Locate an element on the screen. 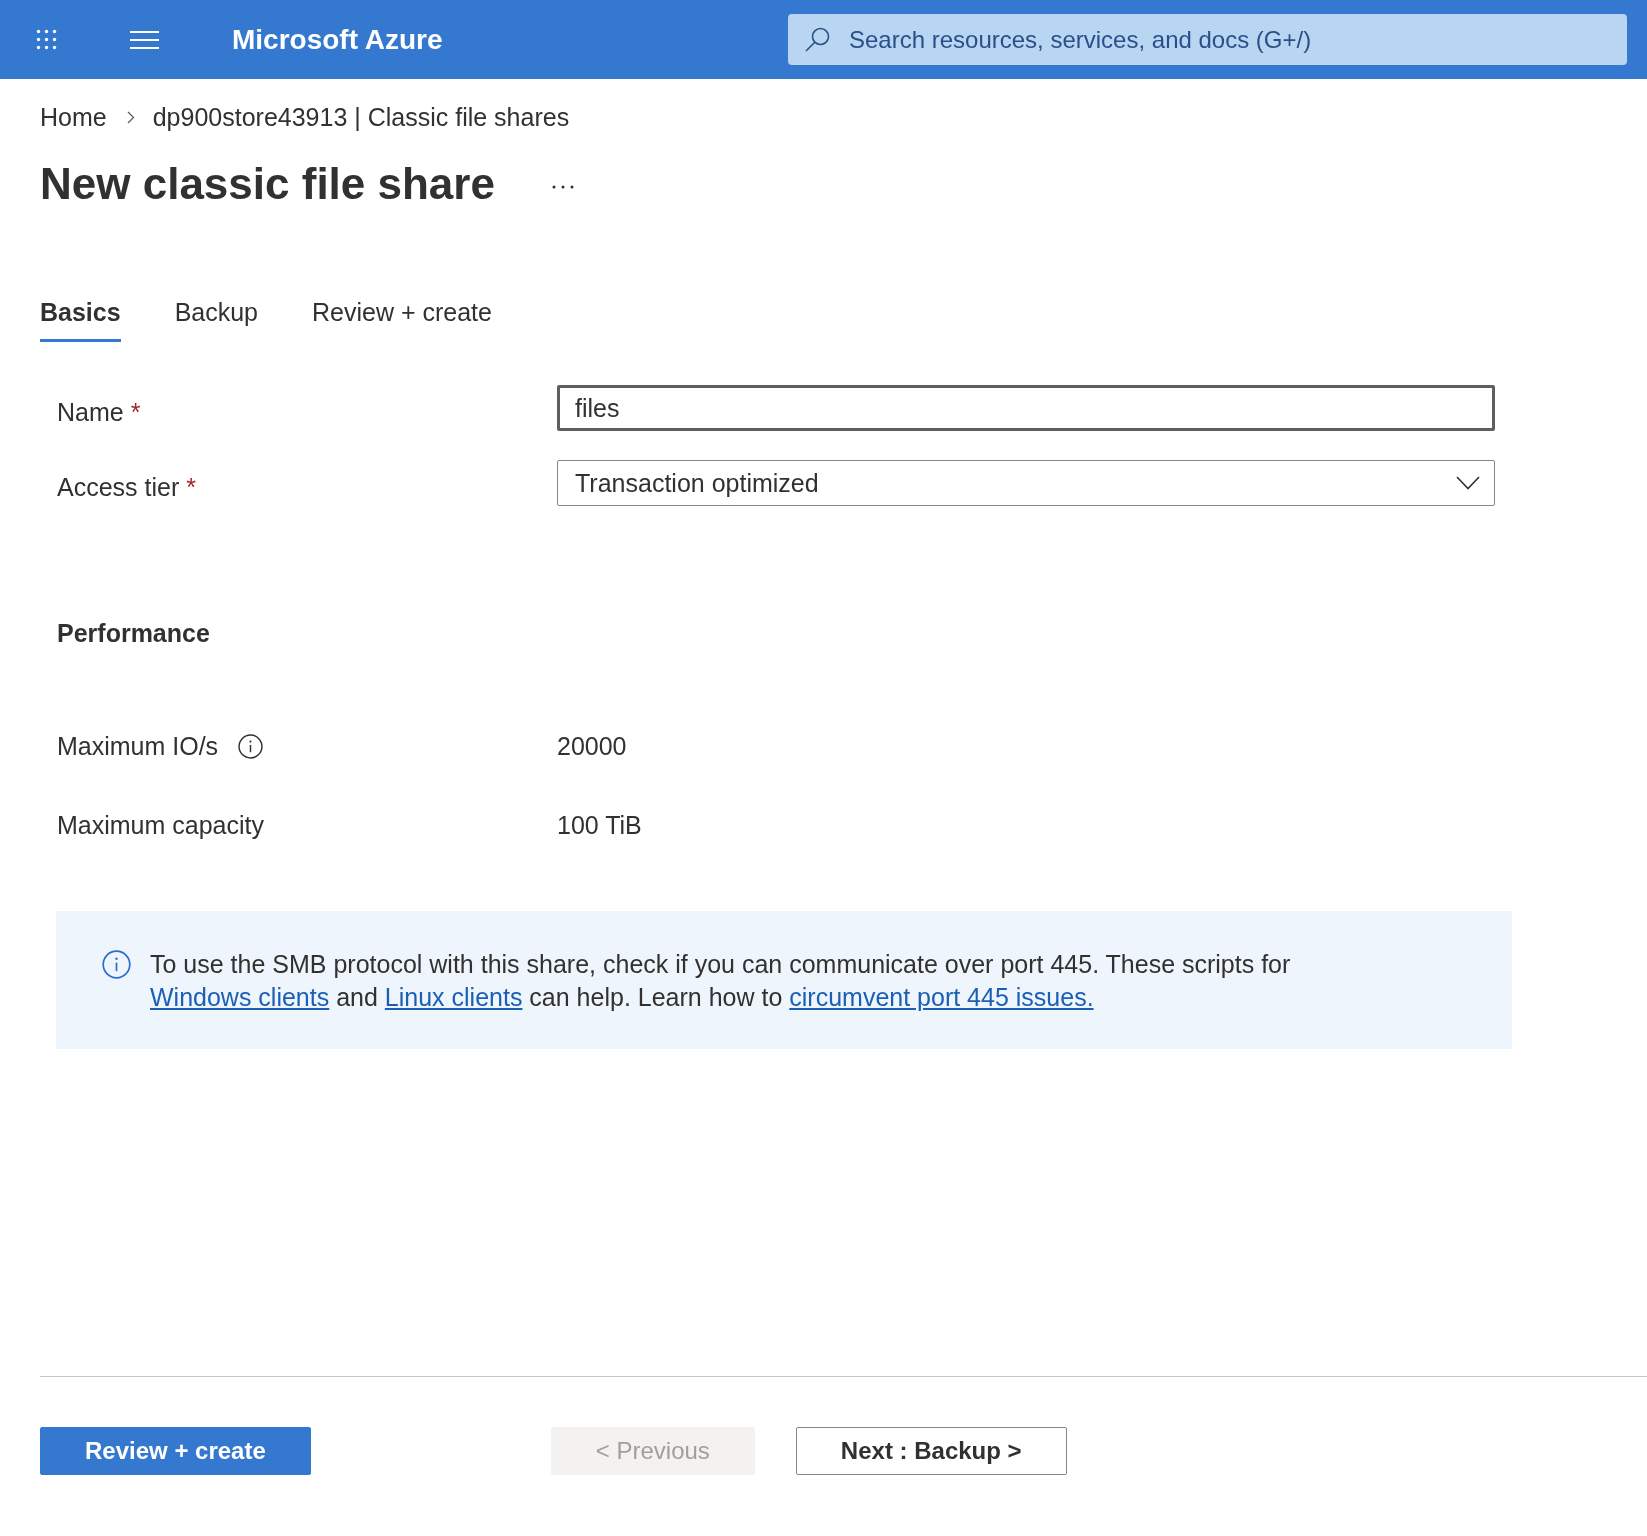 The width and height of the screenshot is (1647, 1536). detail-value: 20000 is located at coordinates (592, 746).